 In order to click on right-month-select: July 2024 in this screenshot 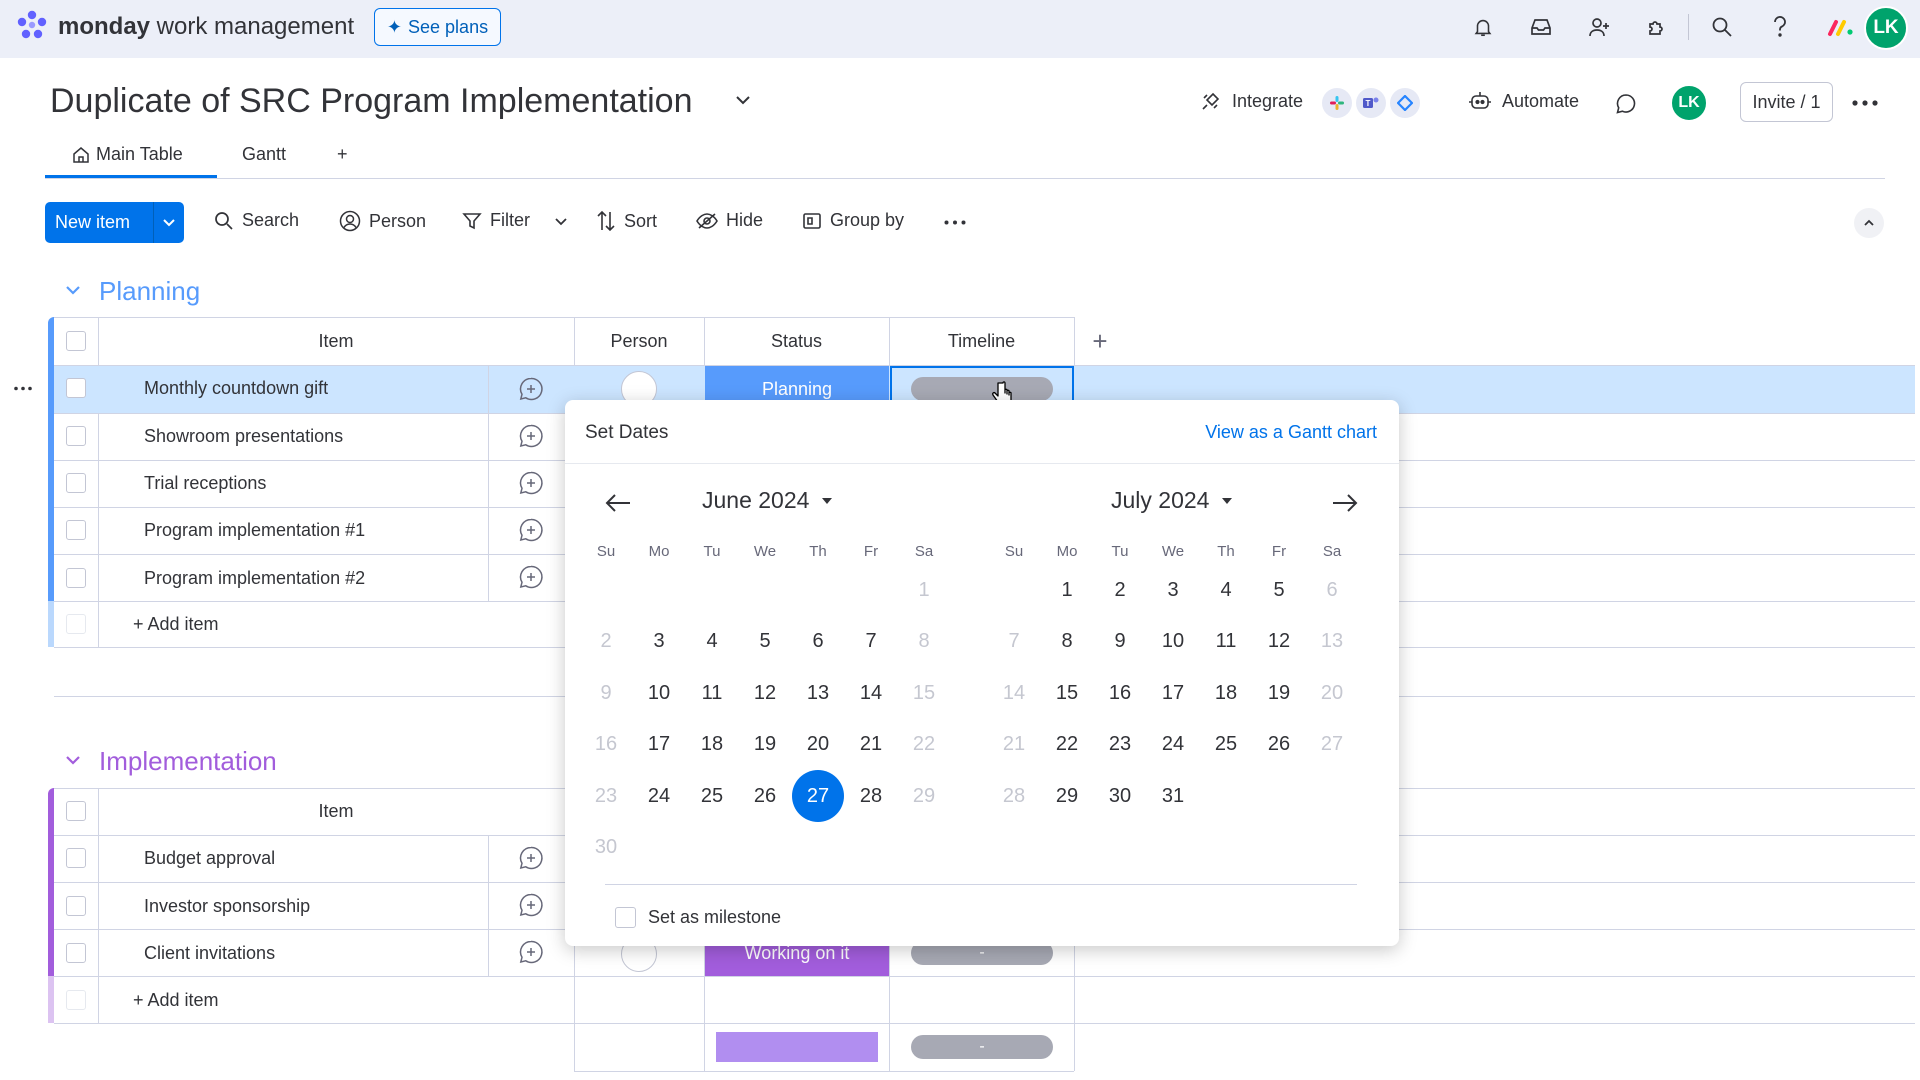, I will do `click(1172, 500)`.